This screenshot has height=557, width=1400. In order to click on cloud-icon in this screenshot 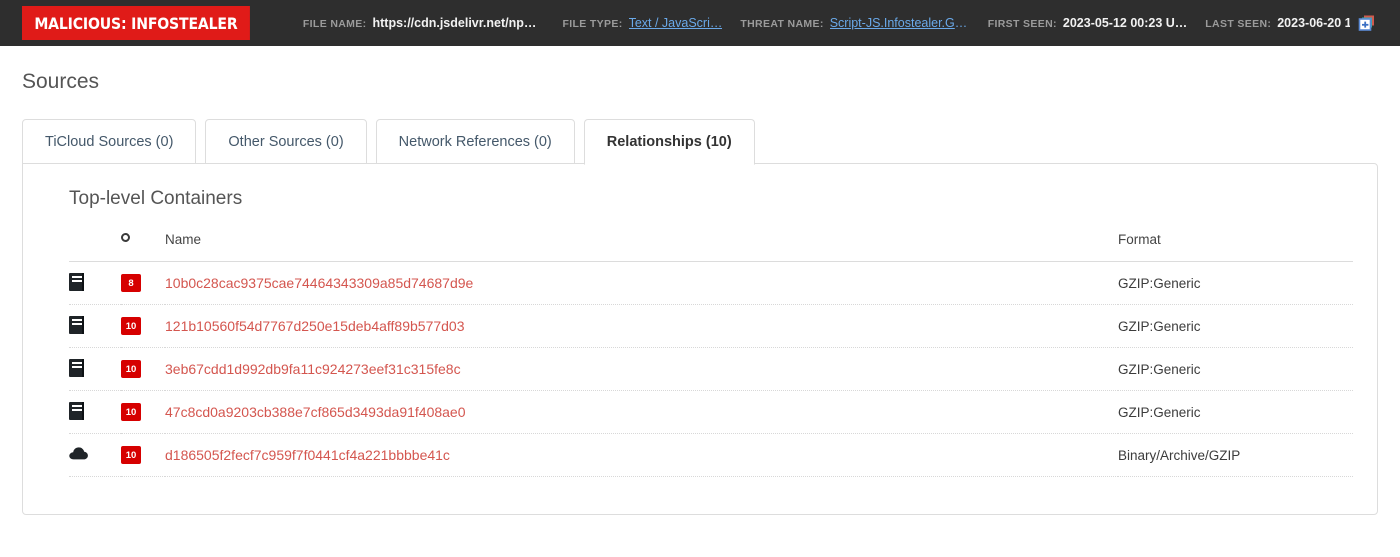, I will do `click(78, 453)`.